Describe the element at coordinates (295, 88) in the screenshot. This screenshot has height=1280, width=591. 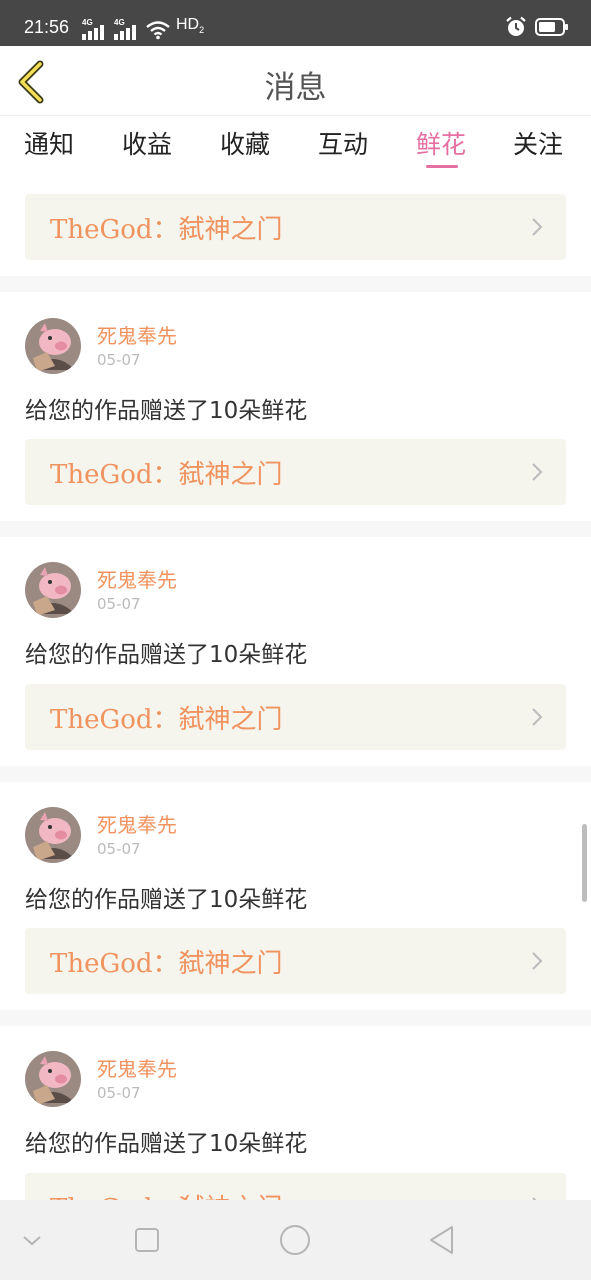
I see `page-title: 消息` at that location.